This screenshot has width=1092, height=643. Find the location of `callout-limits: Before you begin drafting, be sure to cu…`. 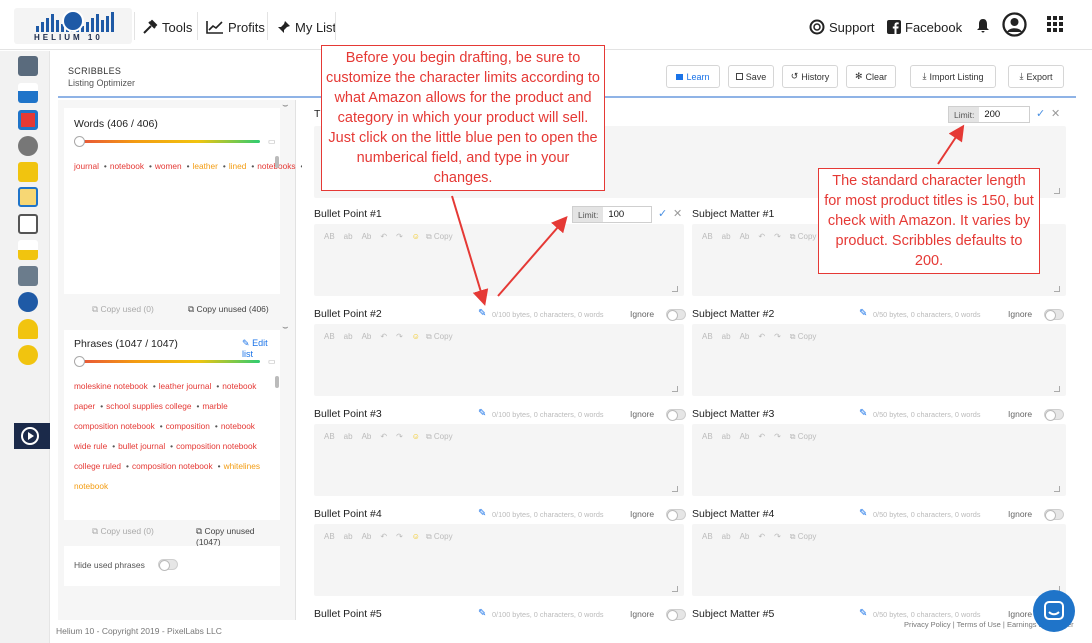

callout-limits: Before you begin drafting, be sure to cu… is located at coordinates (463, 118).